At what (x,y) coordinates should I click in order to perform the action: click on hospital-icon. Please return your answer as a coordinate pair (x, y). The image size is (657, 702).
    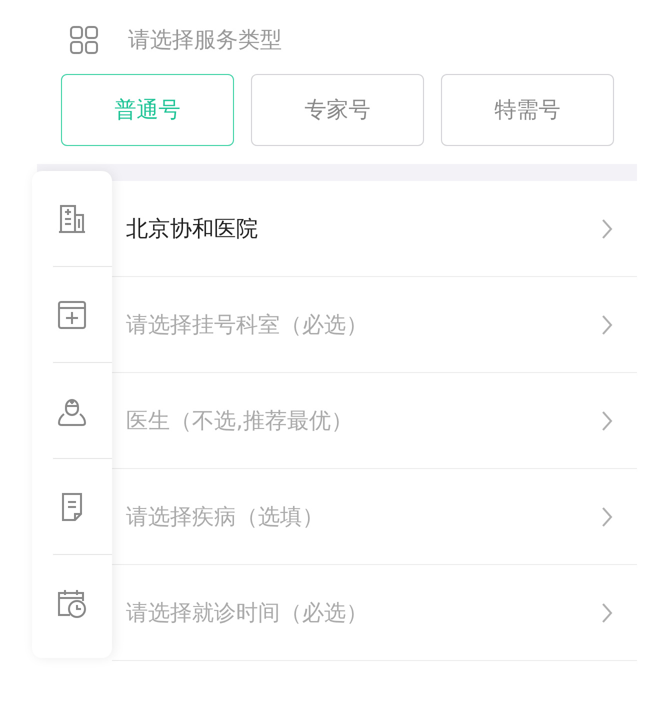
    Looking at the image, I should click on (72, 218).